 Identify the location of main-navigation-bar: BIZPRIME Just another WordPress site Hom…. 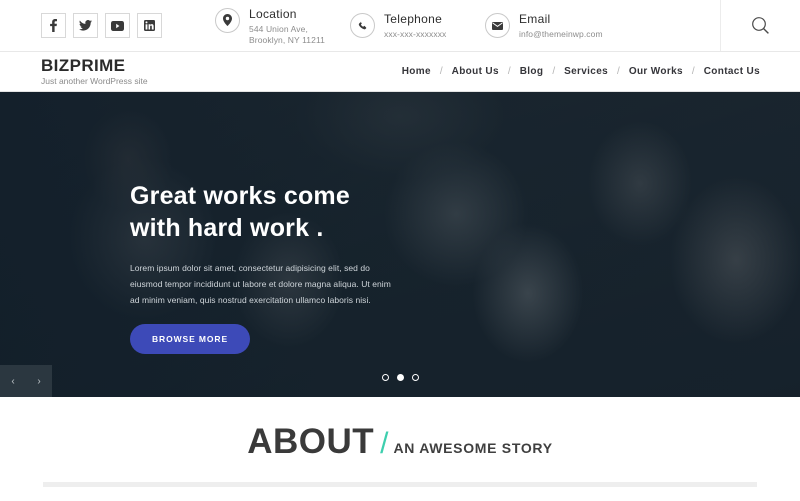
(400, 72).